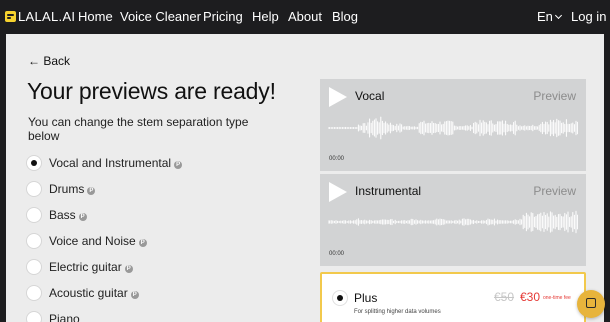  What do you see at coordinates (49, 61) in the screenshot?
I see `back-link: ← Back` at bounding box center [49, 61].